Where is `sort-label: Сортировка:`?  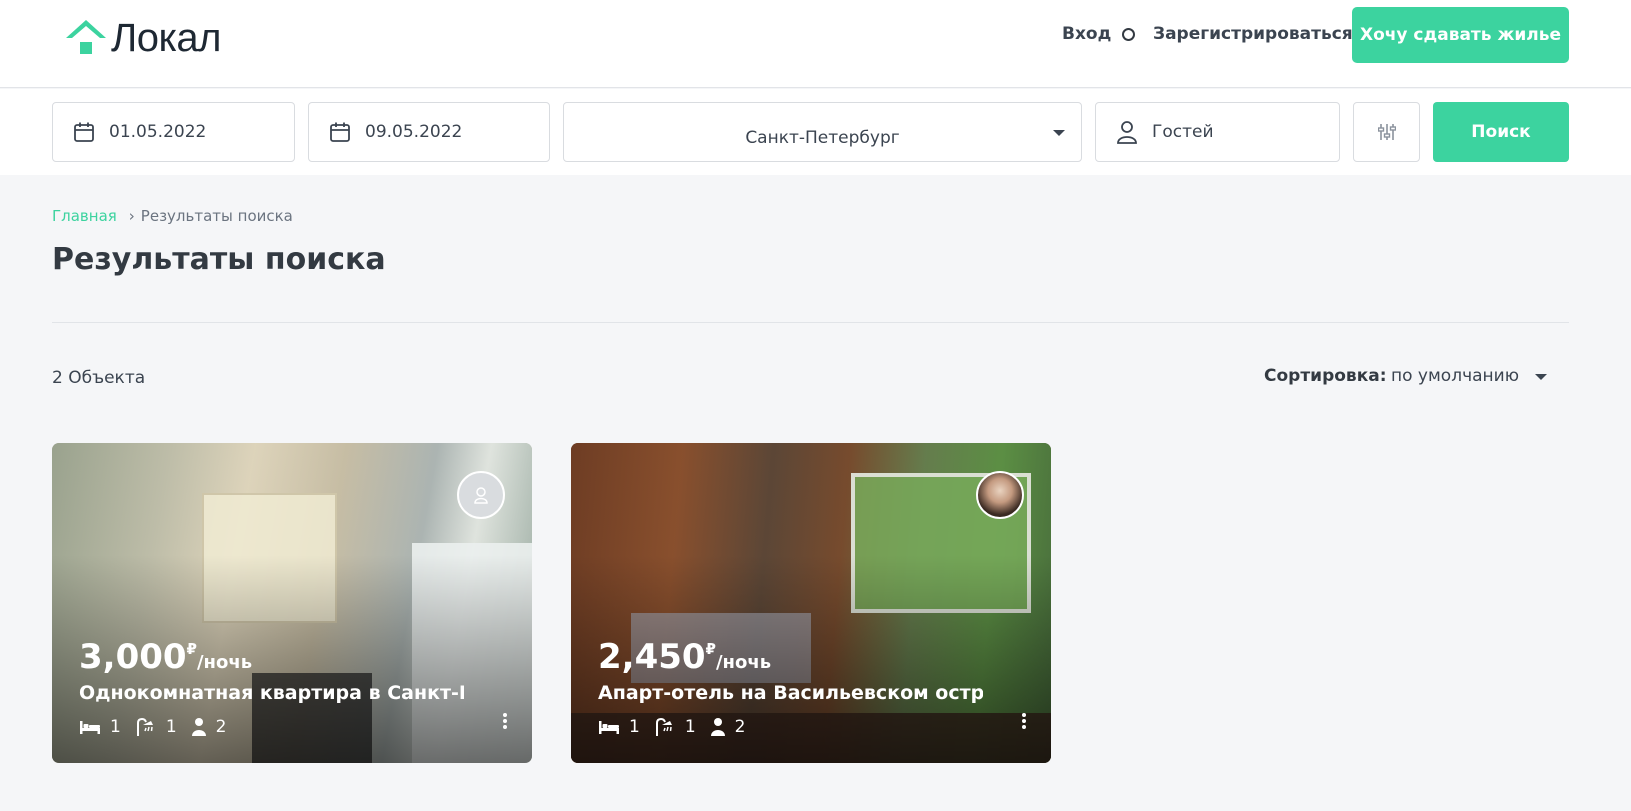 sort-label: Сортировка: is located at coordinates (1325, 376).